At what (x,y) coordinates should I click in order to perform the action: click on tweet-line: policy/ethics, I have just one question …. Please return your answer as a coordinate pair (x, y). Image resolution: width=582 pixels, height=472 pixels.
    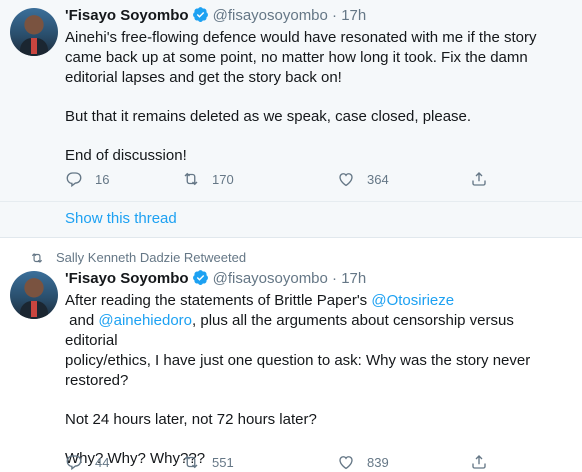
    Looking at the image, I should click on (298, 360).